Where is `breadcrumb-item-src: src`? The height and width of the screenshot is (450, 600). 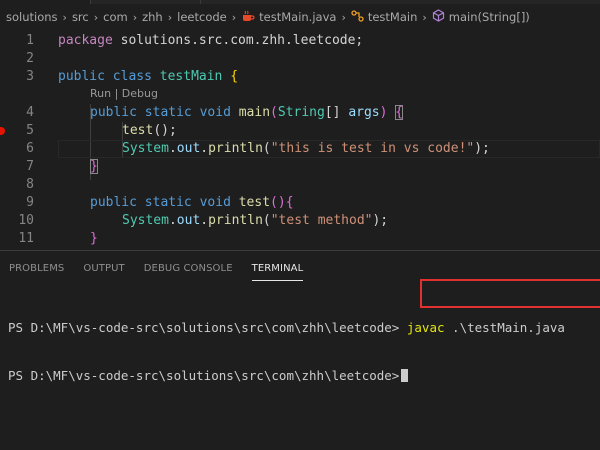
breadcrumb-item-src: src is located at coordinates (80, 17).